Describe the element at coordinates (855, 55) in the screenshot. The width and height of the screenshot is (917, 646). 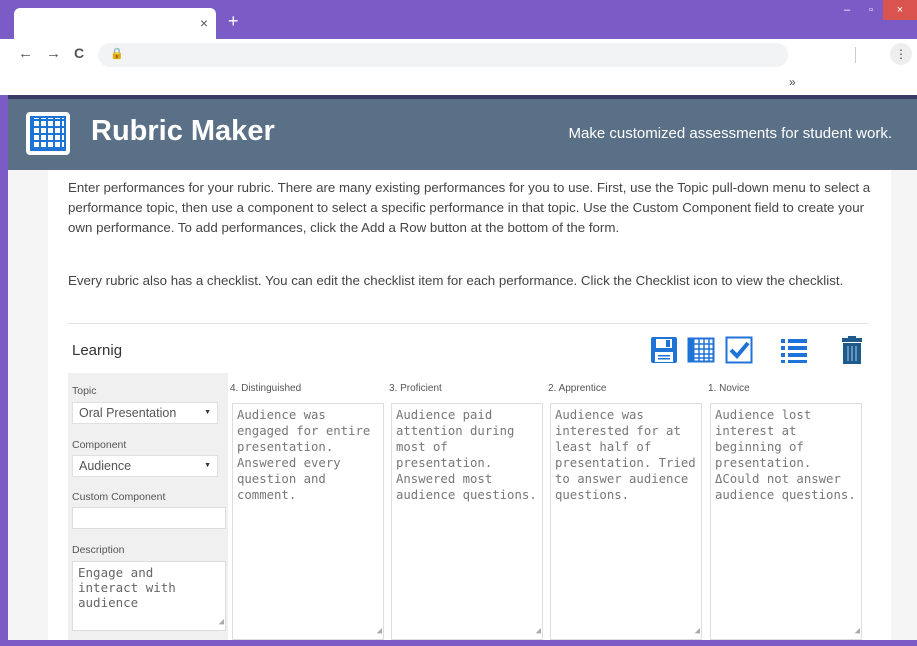
I see `toolbar-separator` at that location.